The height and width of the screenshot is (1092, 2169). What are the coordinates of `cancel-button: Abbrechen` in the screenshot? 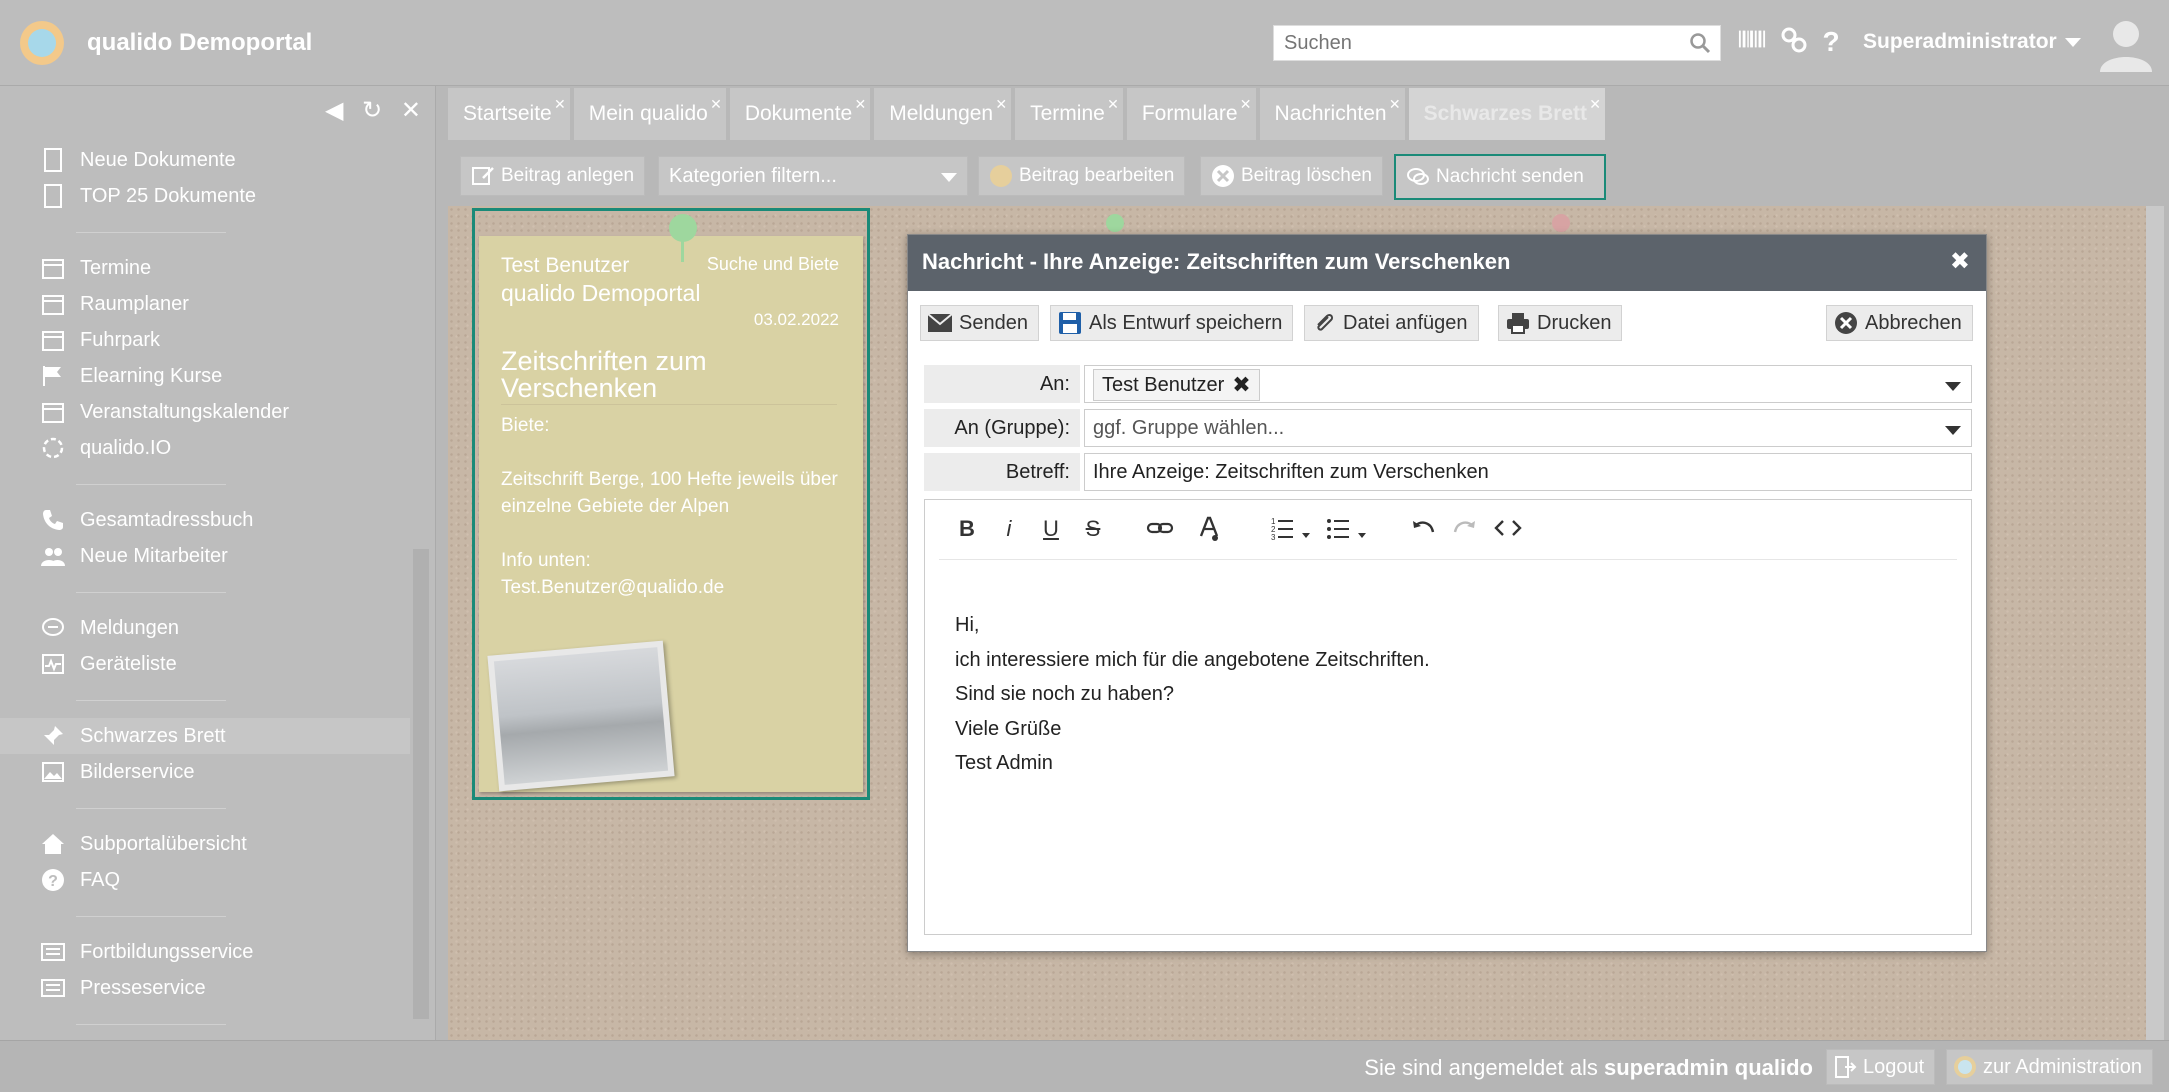 It's located at (1899, 323).